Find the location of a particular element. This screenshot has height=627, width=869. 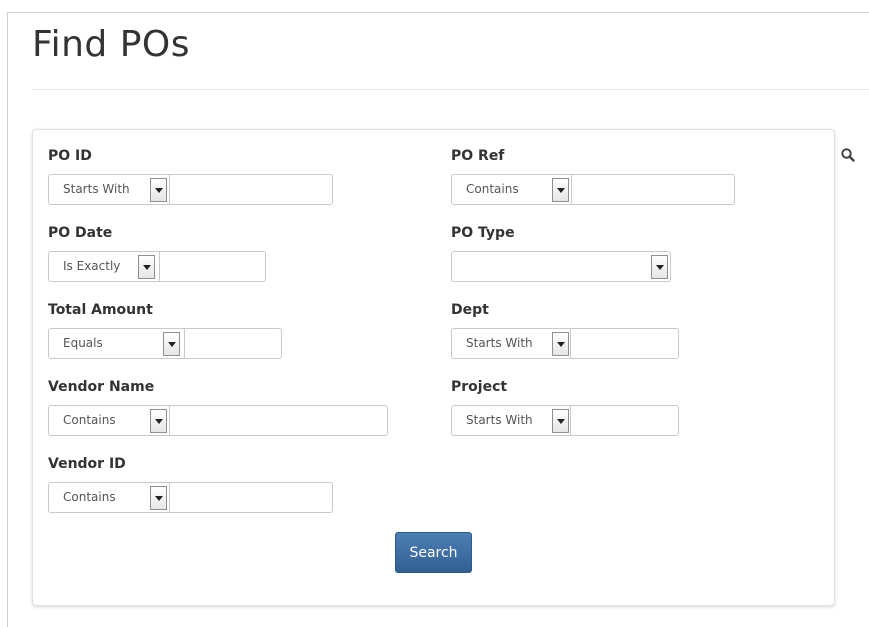

vendor-name-input is located at coordinates (278, 420).